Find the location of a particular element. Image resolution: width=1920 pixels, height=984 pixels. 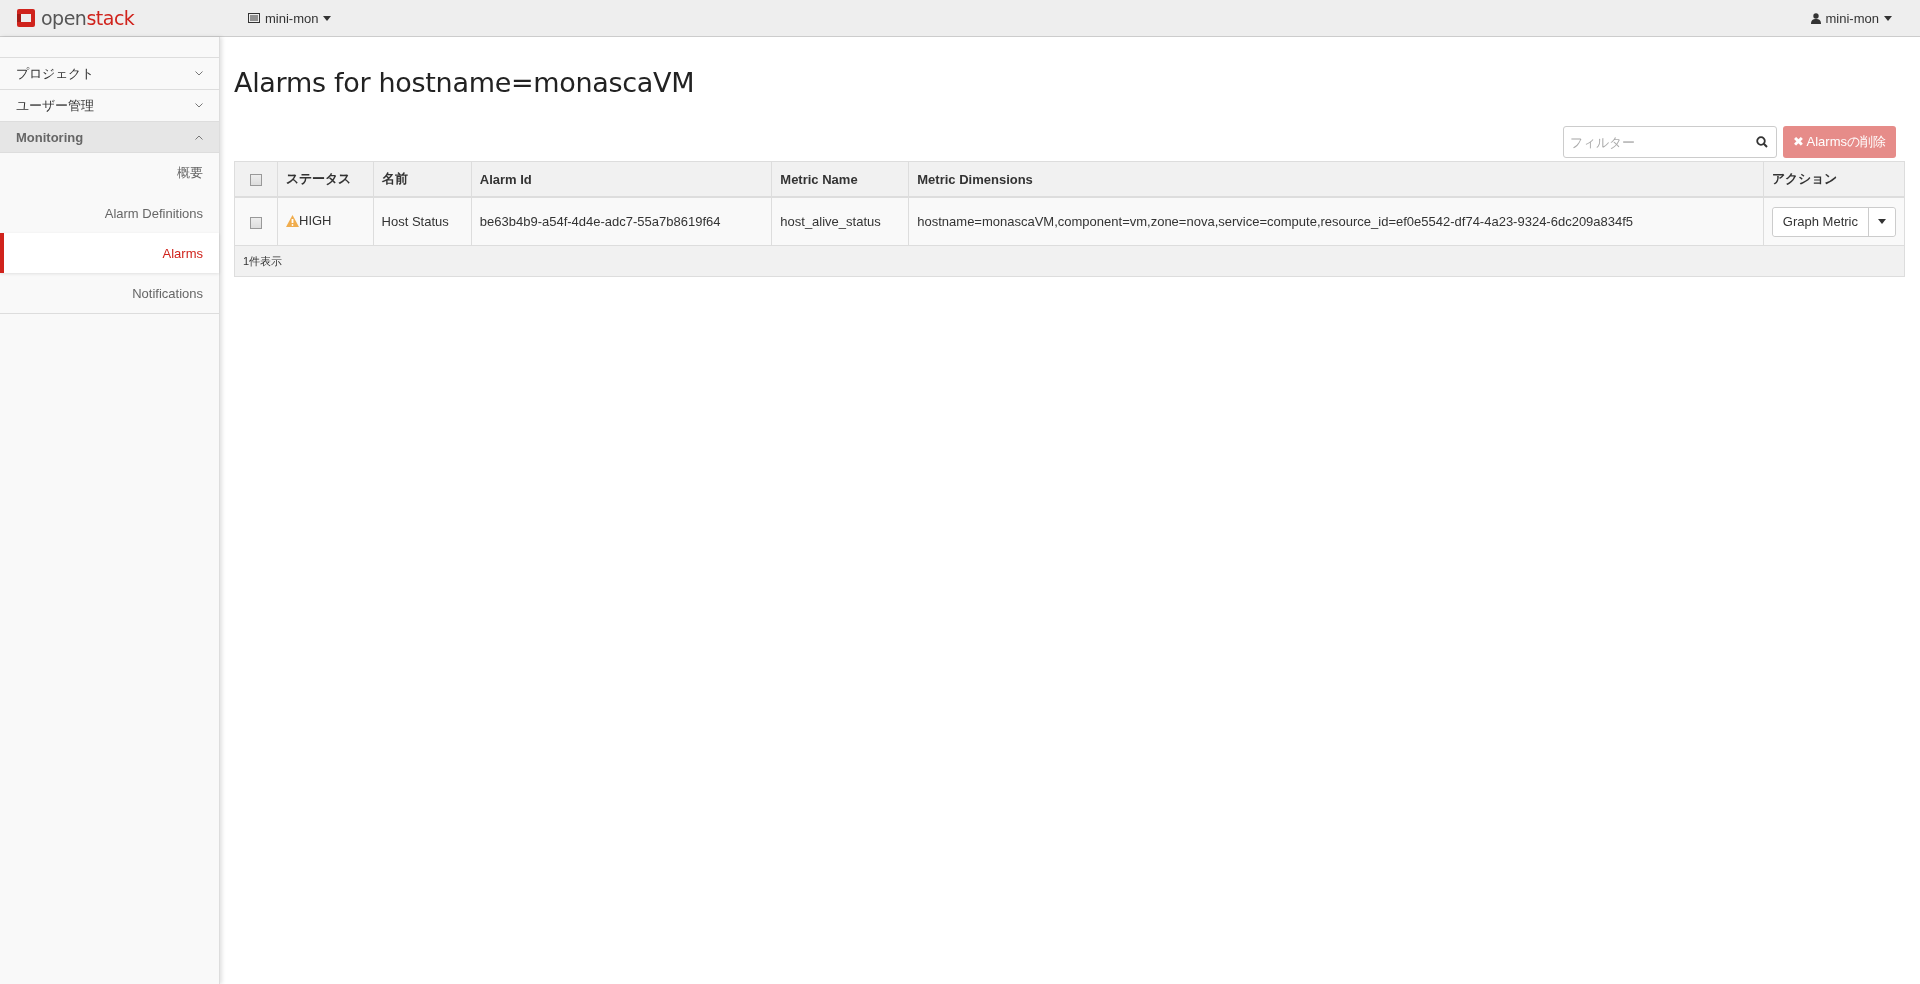

search-icon is located at coordinates (1761, 142).